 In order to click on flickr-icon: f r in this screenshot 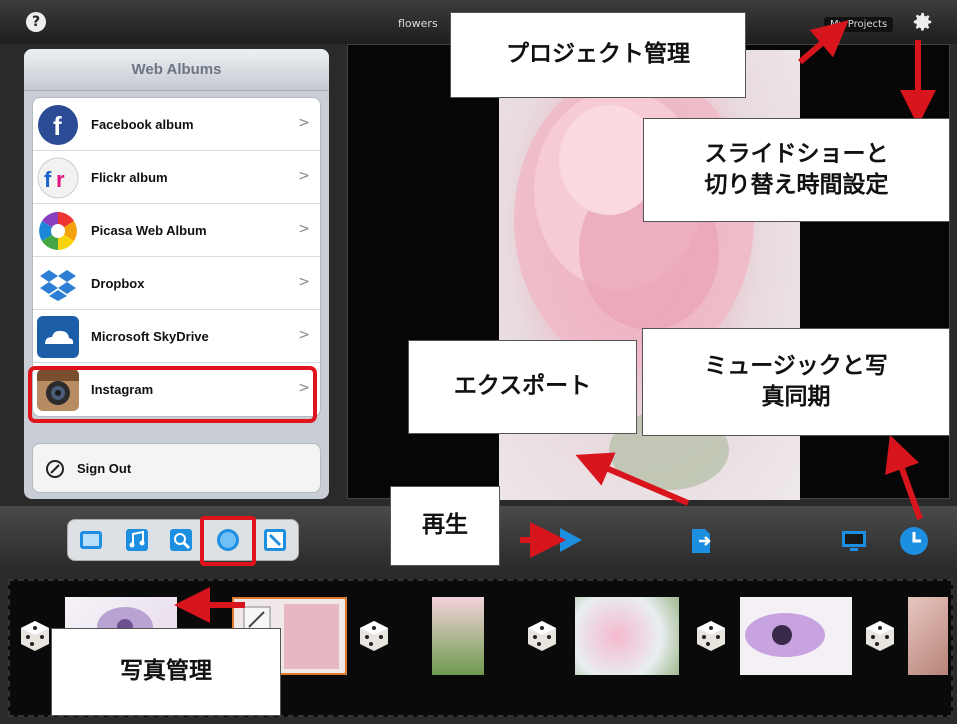, I will do `click(58, 178)`.